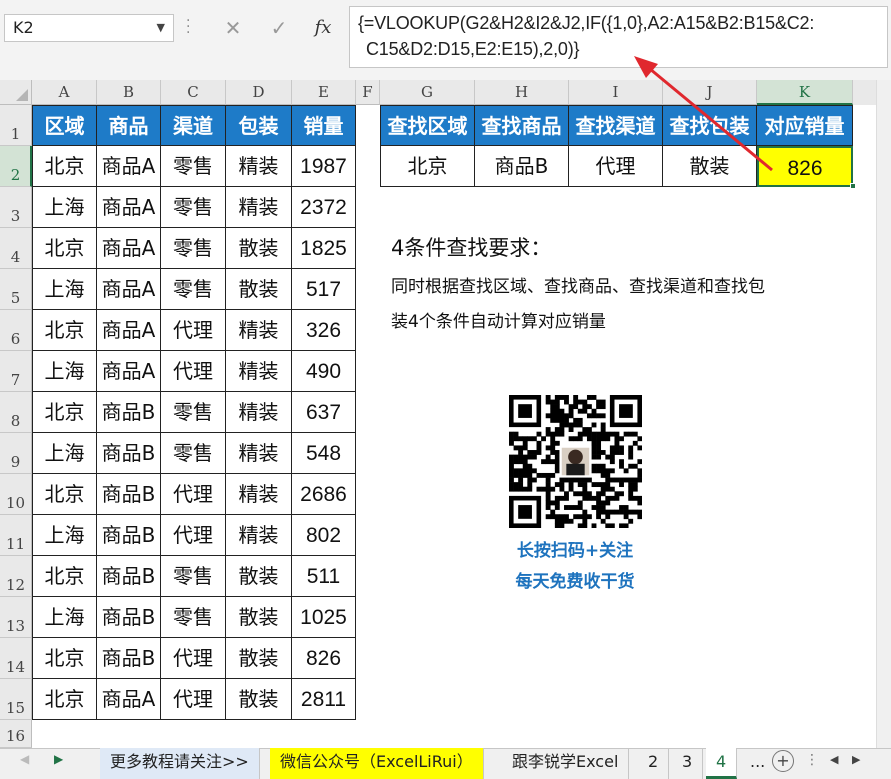 The width and height of the screenshot is (891, 779). I want to click on cancel-icon: ✕, so click(233, 28).